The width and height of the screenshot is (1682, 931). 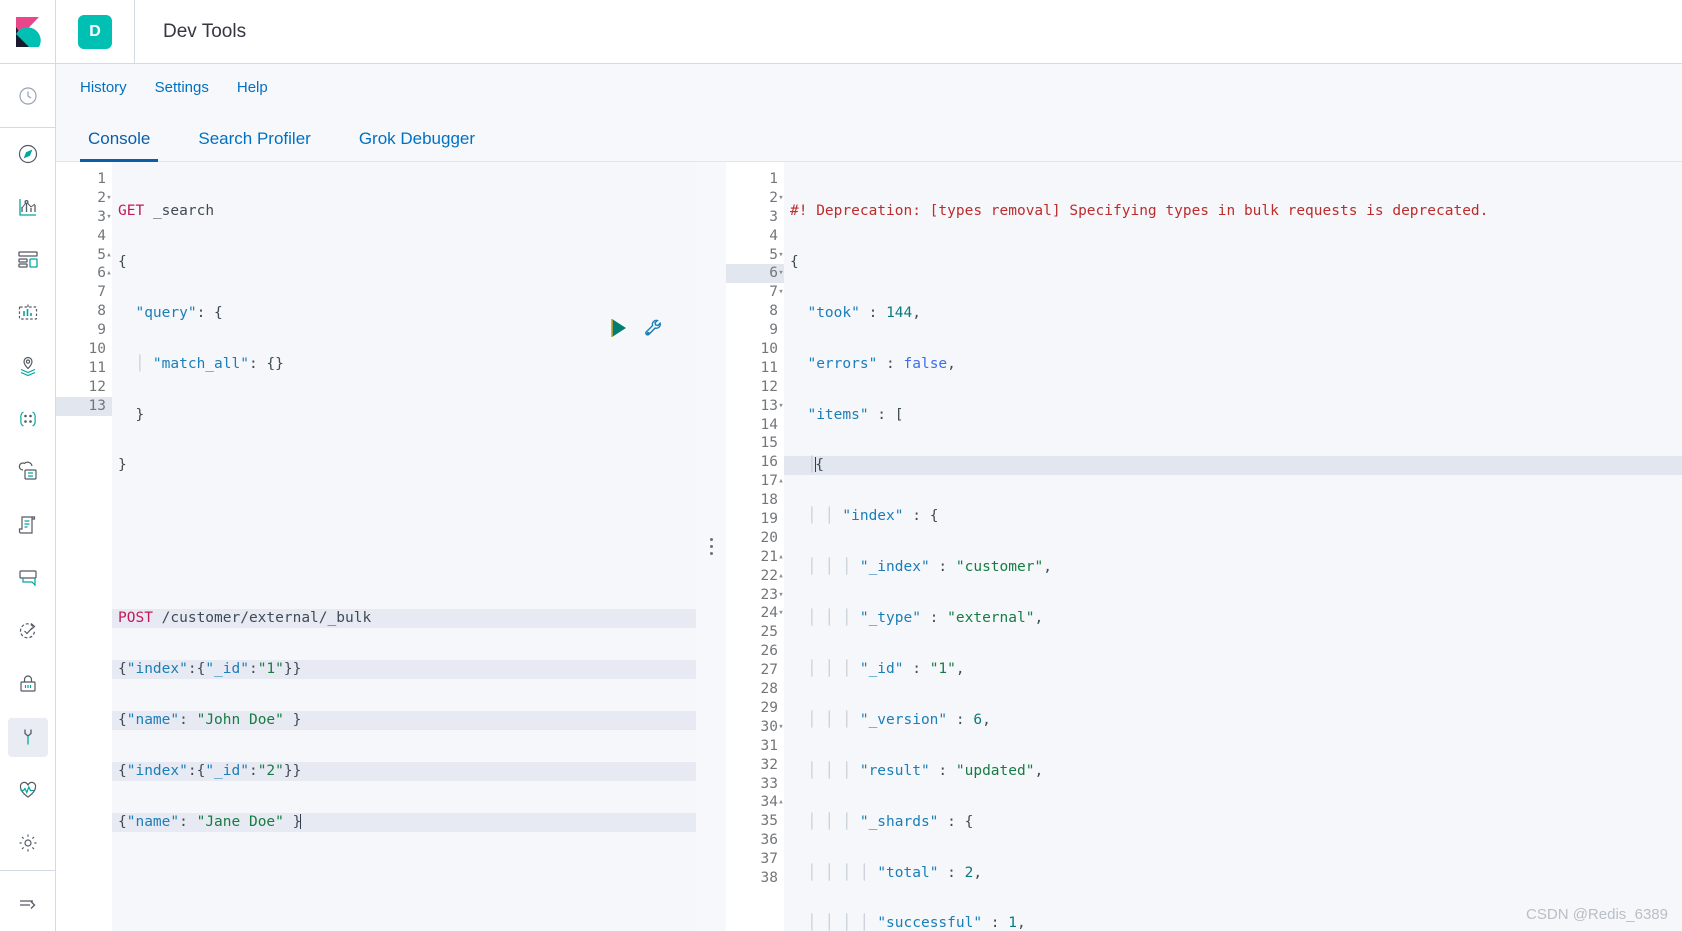 I want to click on response-line: │ │ │ "_shards" : {, so click(x=882, y=821).